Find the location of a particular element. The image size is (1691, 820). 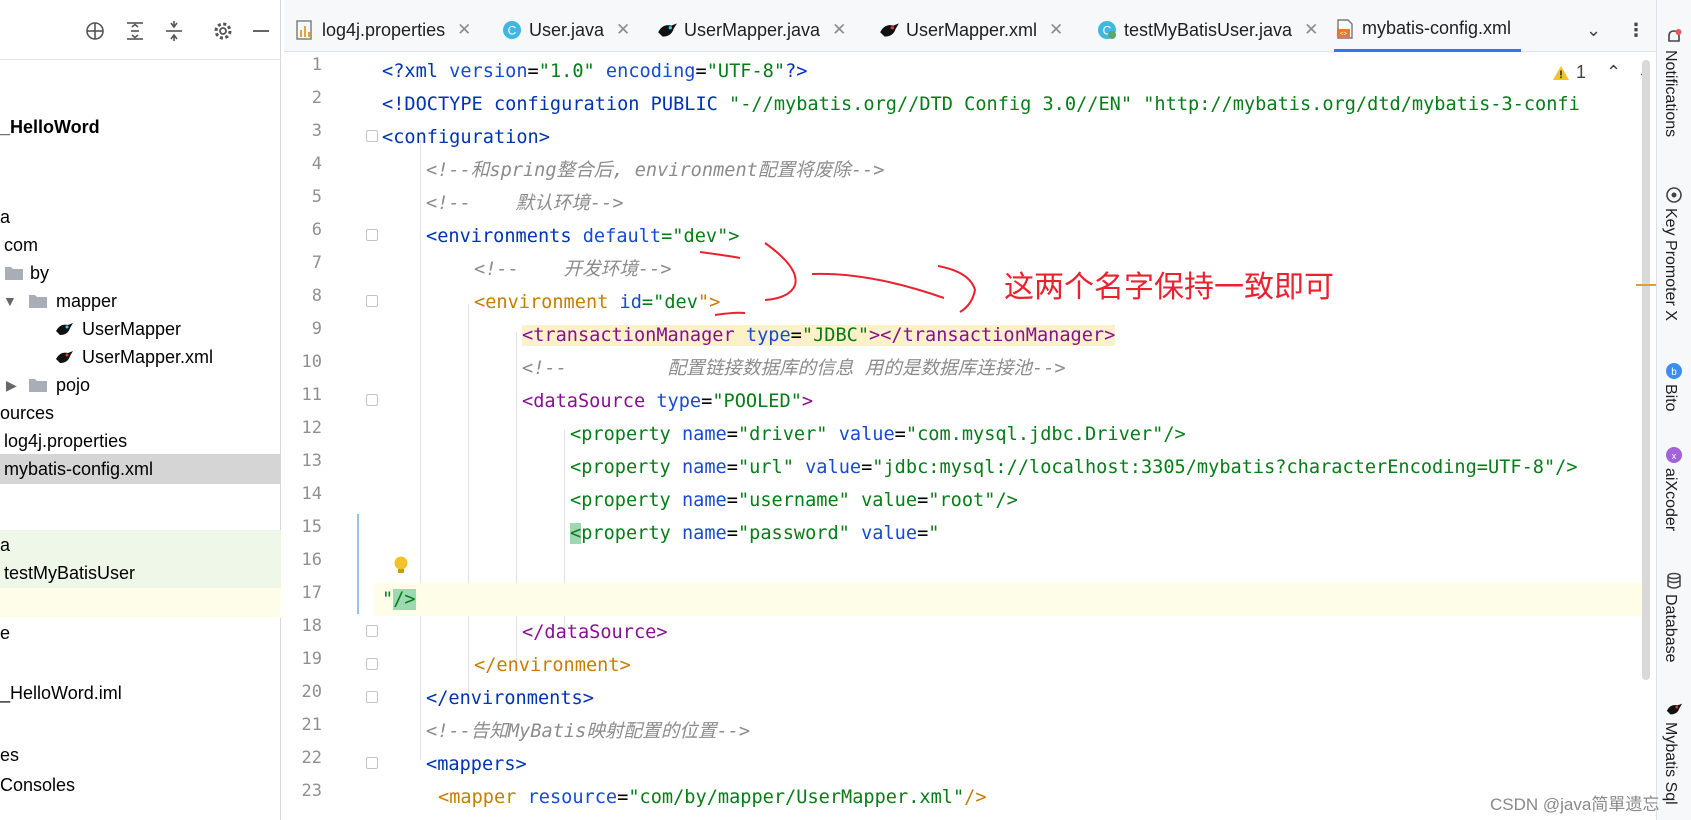

line-number: 9 is located at coordinates (316, 329).